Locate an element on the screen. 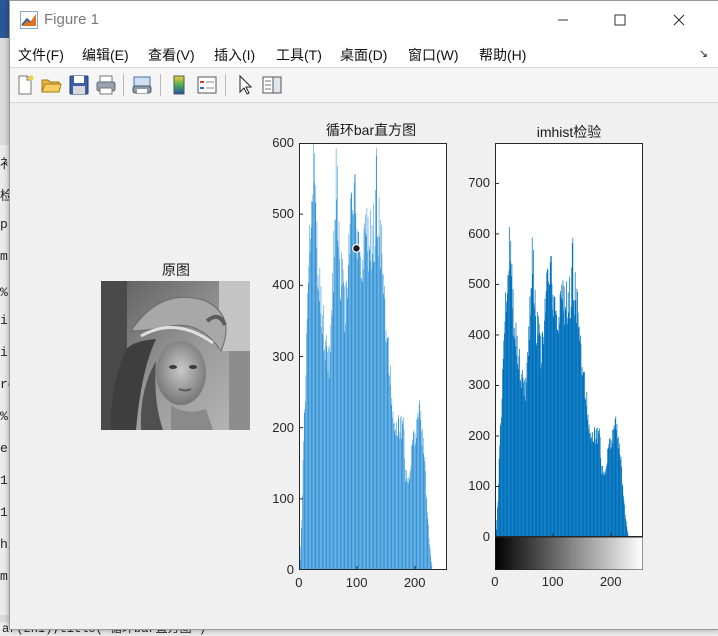  dock-arrow-icon: ↘ is located at coordinates (703, 53).